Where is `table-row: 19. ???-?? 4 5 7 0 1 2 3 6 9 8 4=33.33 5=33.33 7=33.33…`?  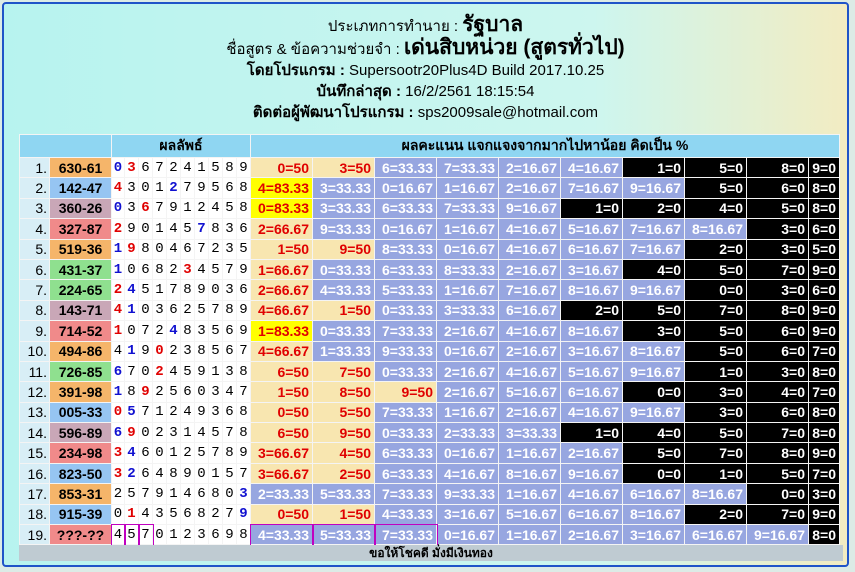 table-row: 19. ???-?? 4 5 7 0 1 2 3 6 9 8 4=33.33 5=33.33 7=33.33… is located at coordinates (429, 534).